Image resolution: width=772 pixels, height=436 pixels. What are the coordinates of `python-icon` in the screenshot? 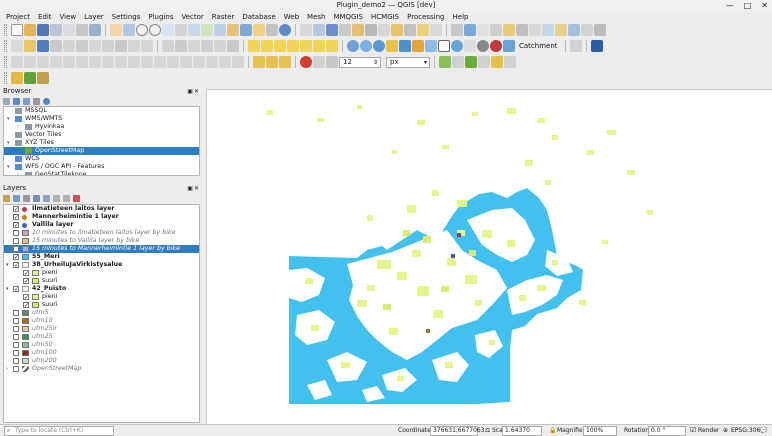 It's located at (418, 46).